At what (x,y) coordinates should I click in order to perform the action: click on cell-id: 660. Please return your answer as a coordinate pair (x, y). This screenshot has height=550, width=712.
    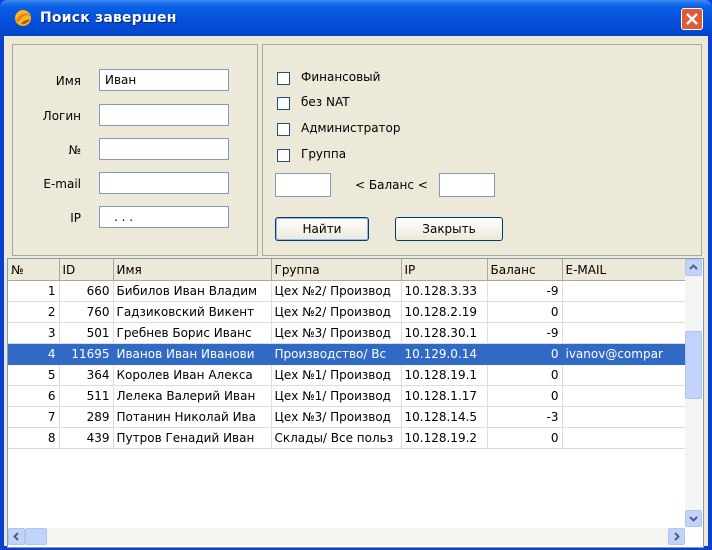
    Looking at the image, I should click on (86, 291).